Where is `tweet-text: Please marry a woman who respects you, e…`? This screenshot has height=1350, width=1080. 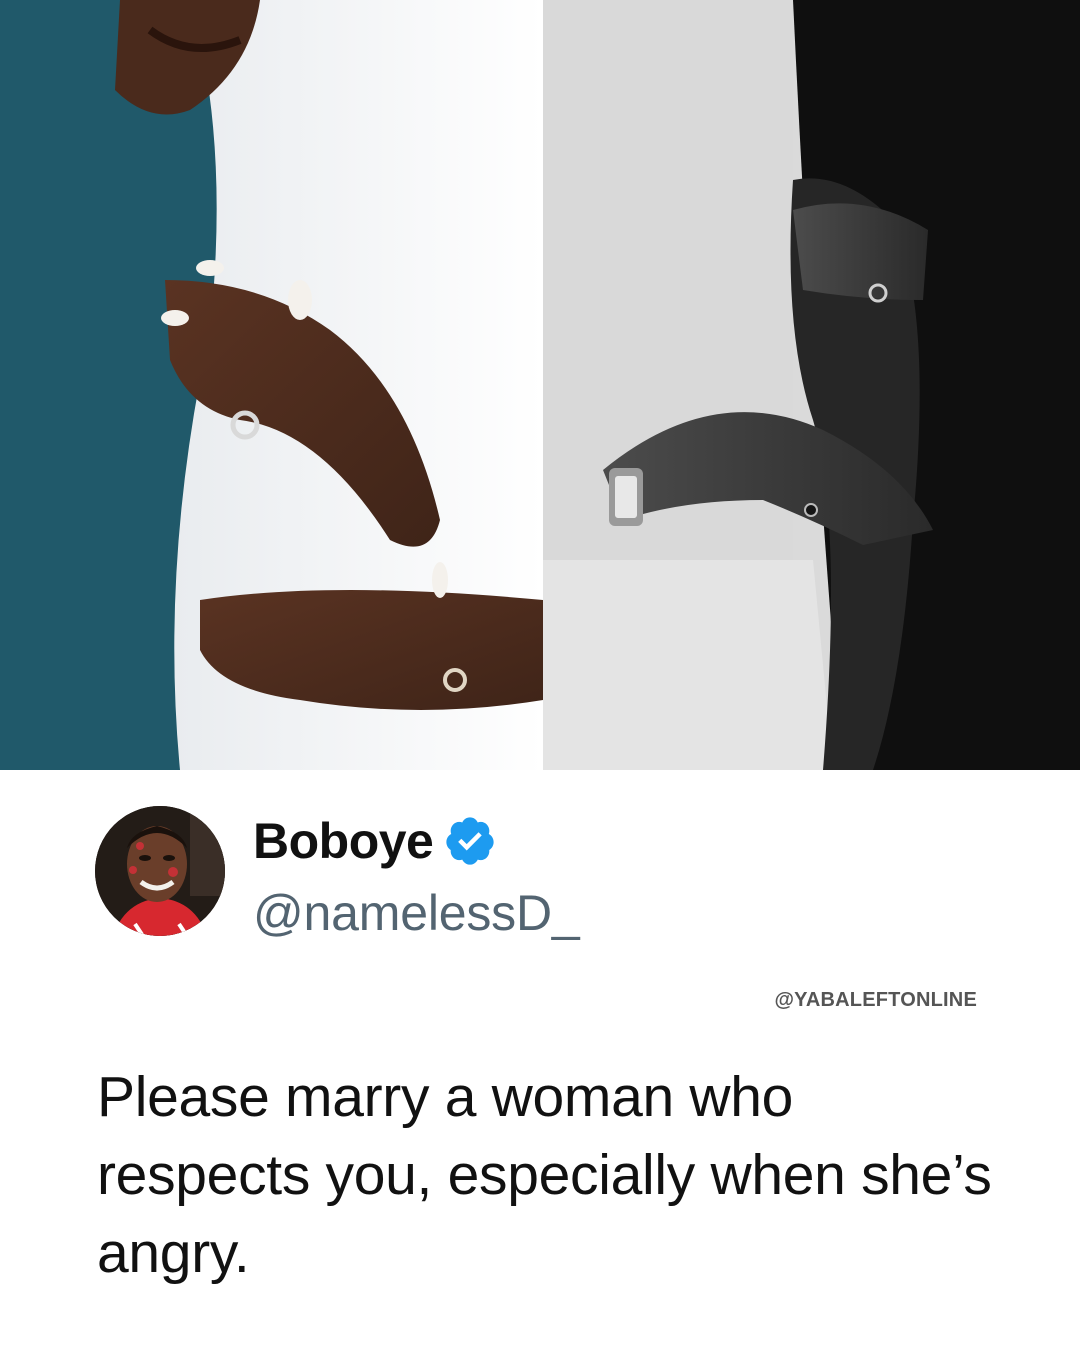
tweet-text: Please marry a woman who respects you, e… is located at coordinates (544, 1175).